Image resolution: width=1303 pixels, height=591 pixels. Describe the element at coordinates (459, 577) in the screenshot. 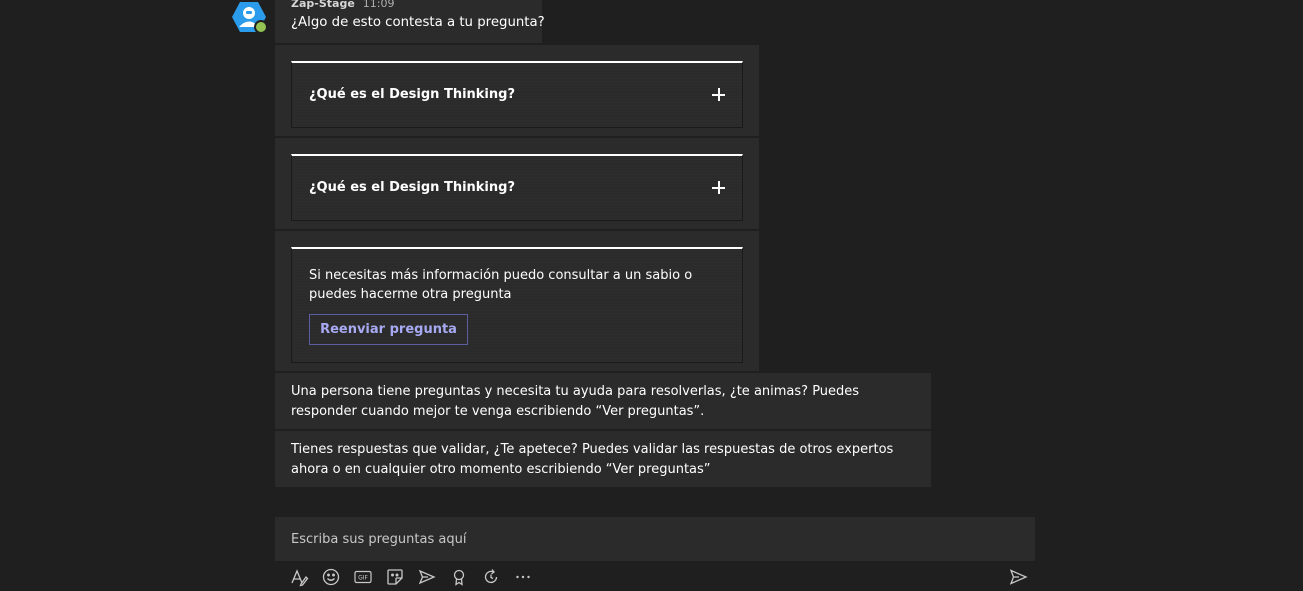

I see `praise-icon` at that location.